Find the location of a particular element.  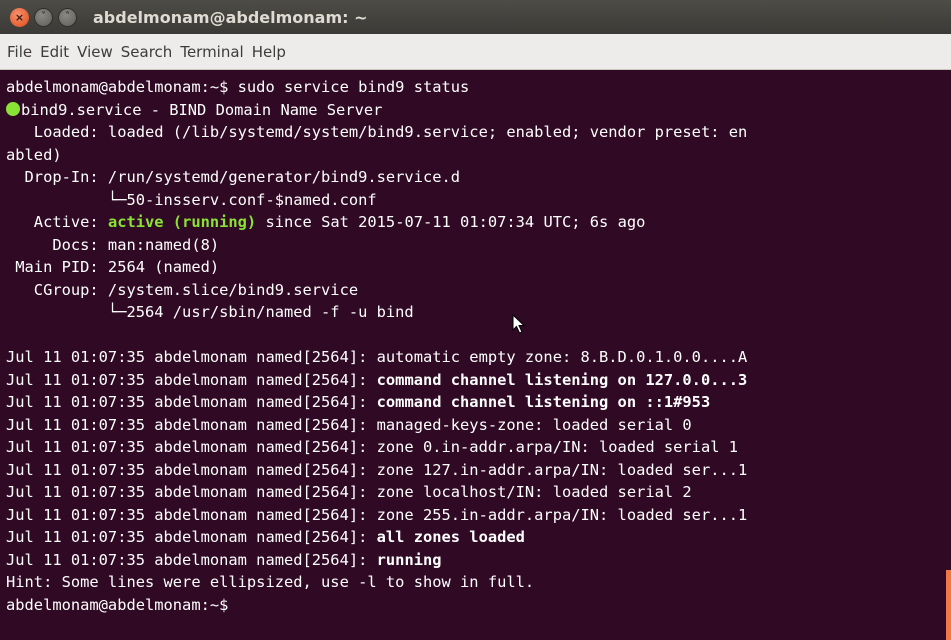

terminal-text: active (running) is located at coordinates (182, 222).